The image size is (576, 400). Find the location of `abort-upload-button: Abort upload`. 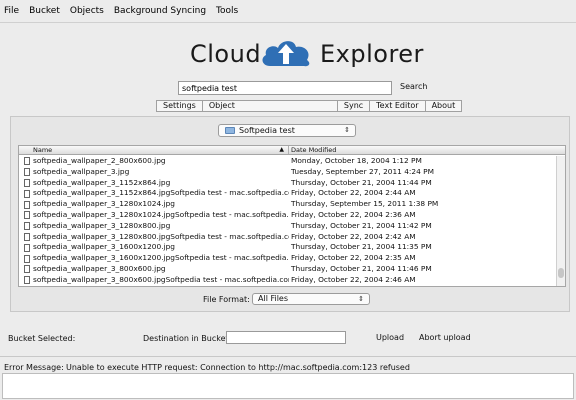

abort-upload-button: Abort upload is located at coordinates (445, 337).